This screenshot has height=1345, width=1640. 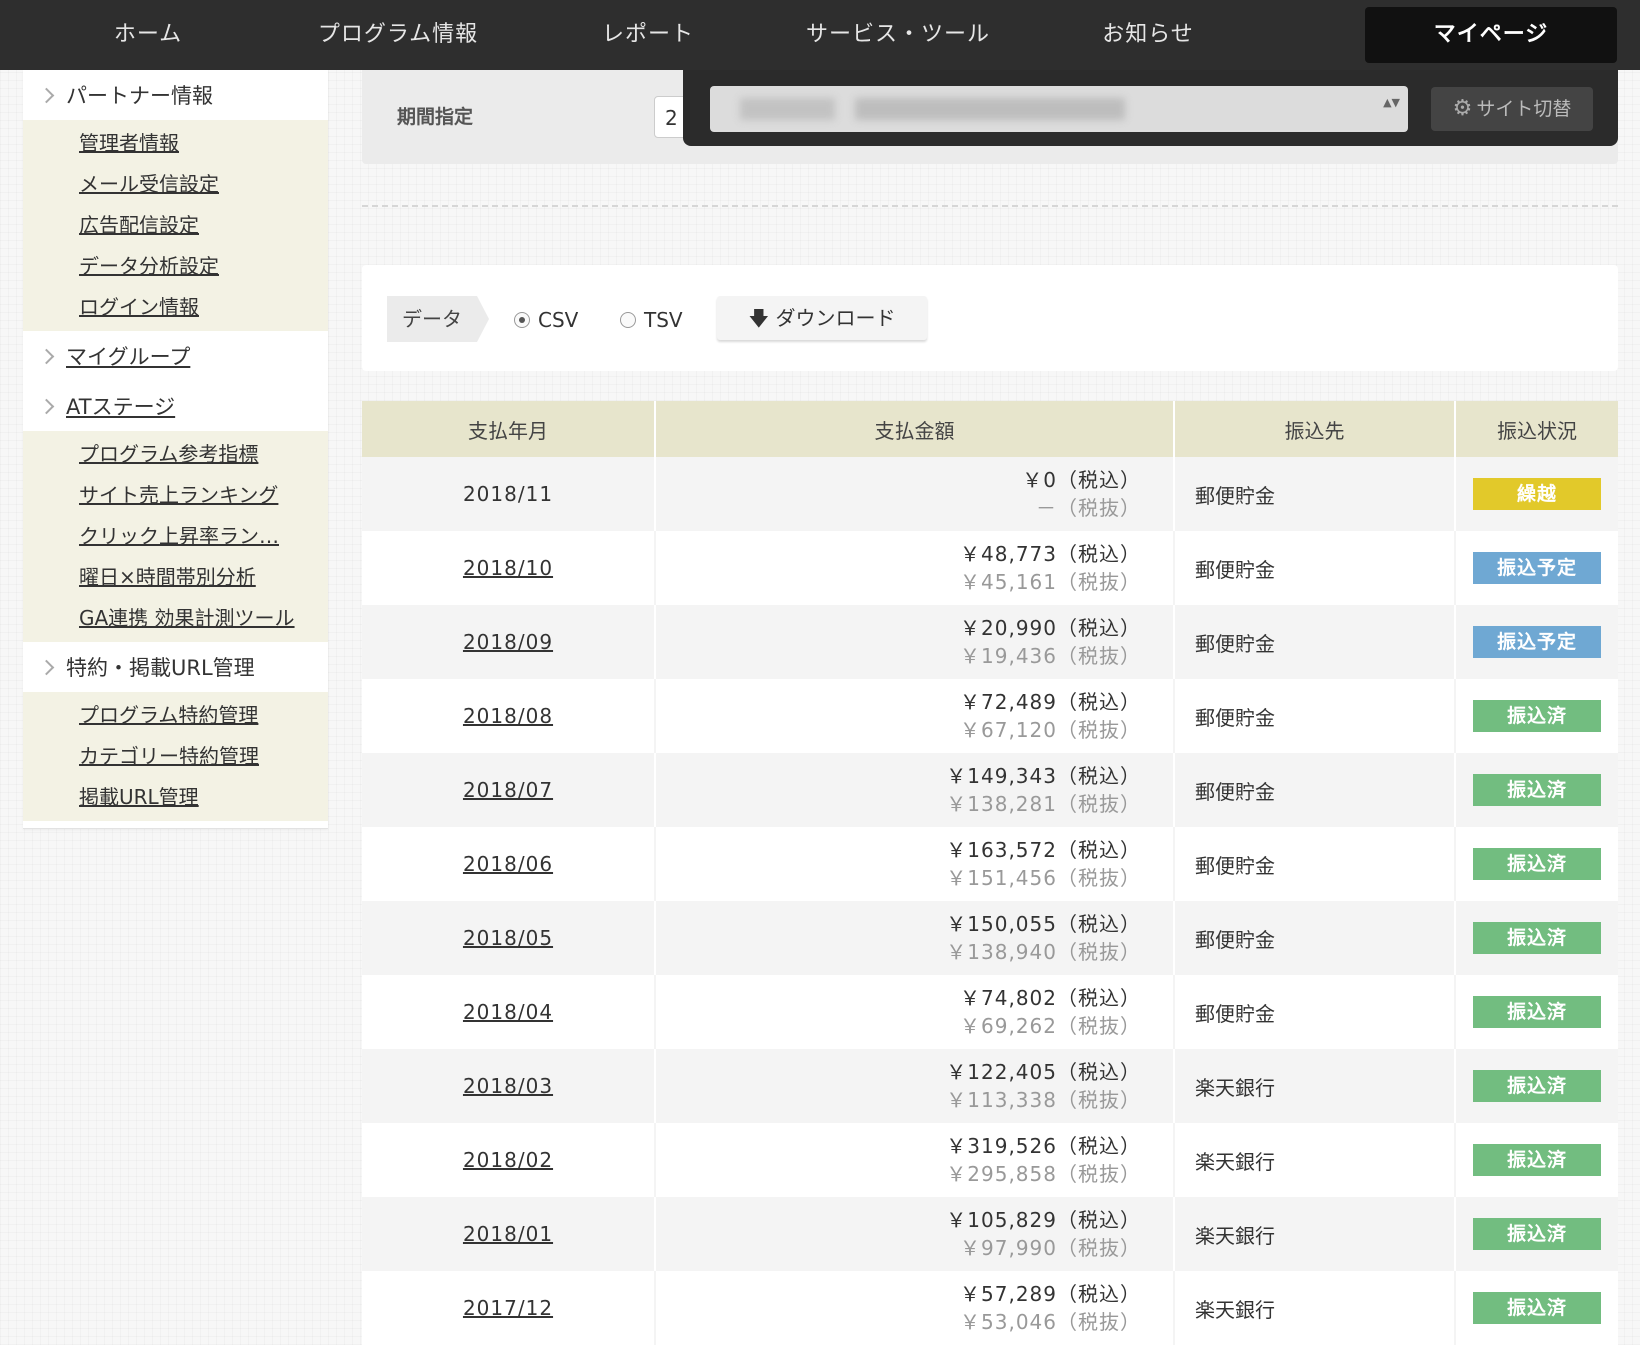 I want to click on top-nav: ホーム プログラム情報 レポート サービス・ツール お知らせ マイページ, so click(x=820, y=35).